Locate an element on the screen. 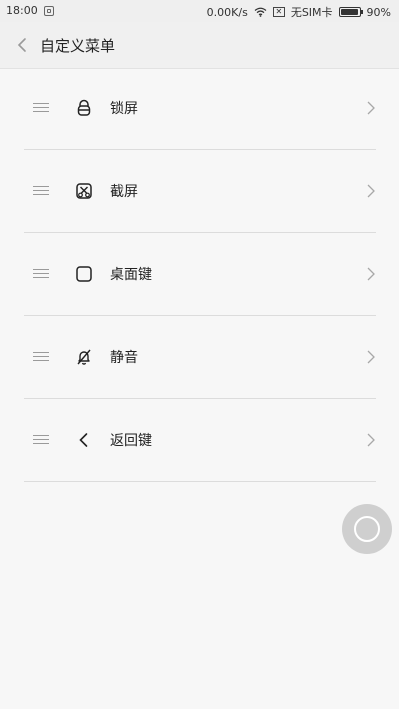 This screenshot has width=399, height=709. network-speed: 0.00K/s is located at coordinates (227, 12).